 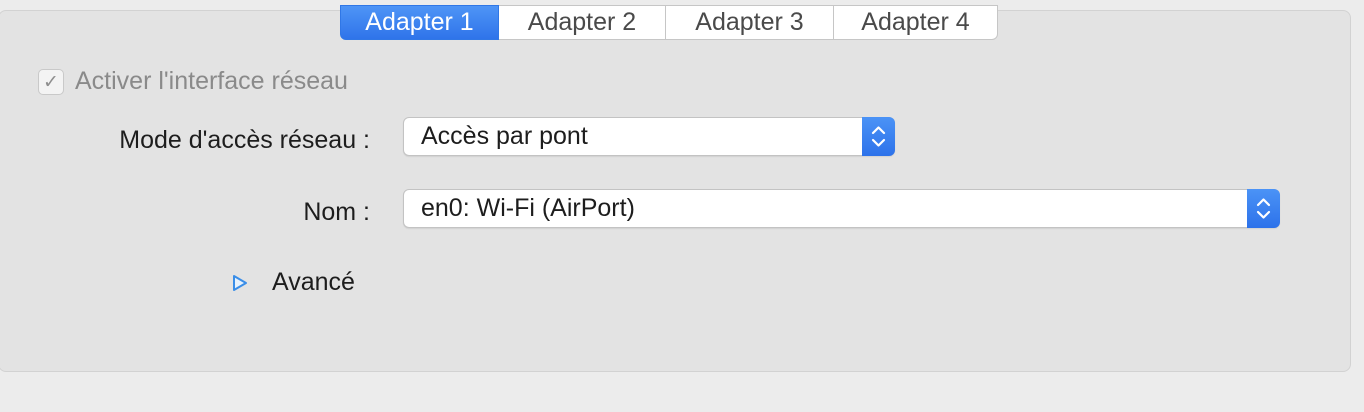 What do you see at coordinates (51, 81) in the screenshot?
I see `enable-interface-checkbox: ✓` at bounding box center [51, 81].